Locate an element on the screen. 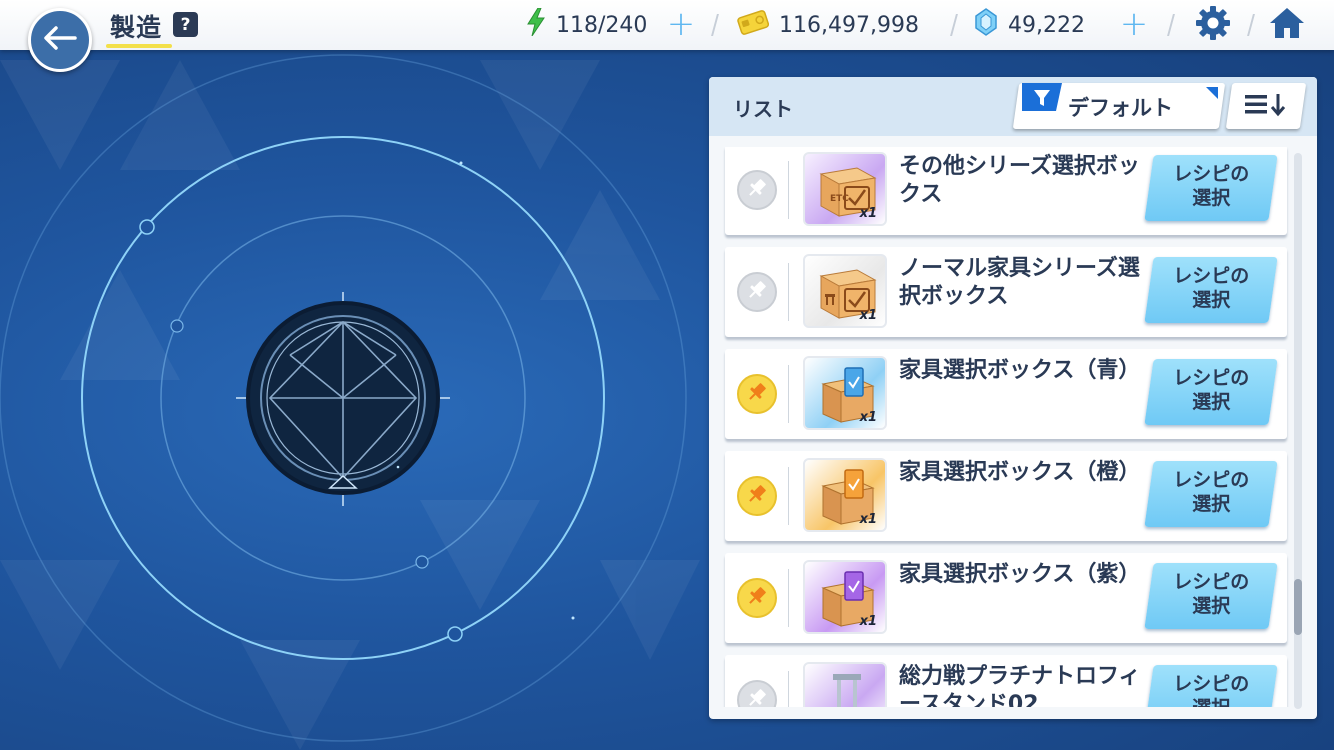 This screenshot has height=750, width=1334. back-button is located at coordinates (60, 40).